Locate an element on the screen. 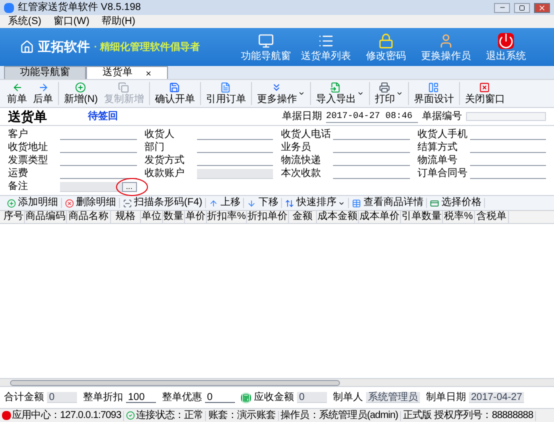 The height and width of the screenshot is (422, 554). scrollbar-thumb is located at coordinates (175, 383).